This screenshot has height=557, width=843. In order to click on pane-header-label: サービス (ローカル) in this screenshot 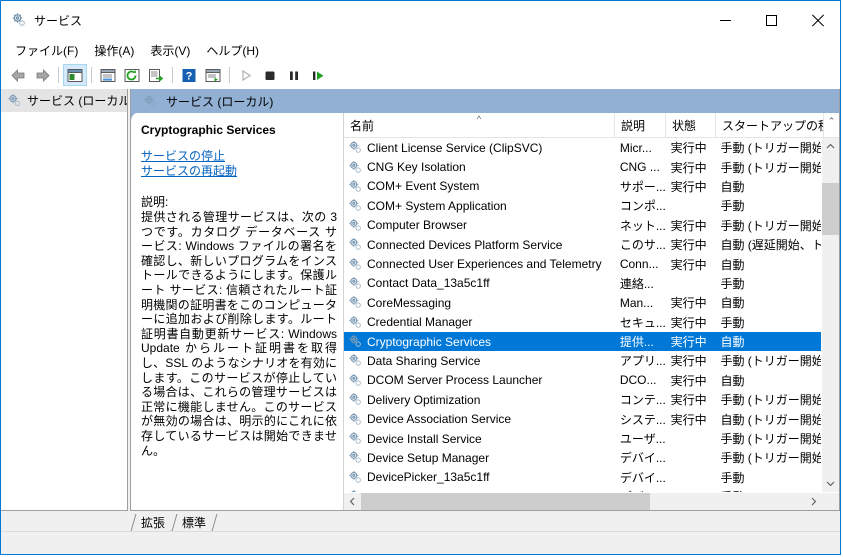, I will do `click(220, 101)`.